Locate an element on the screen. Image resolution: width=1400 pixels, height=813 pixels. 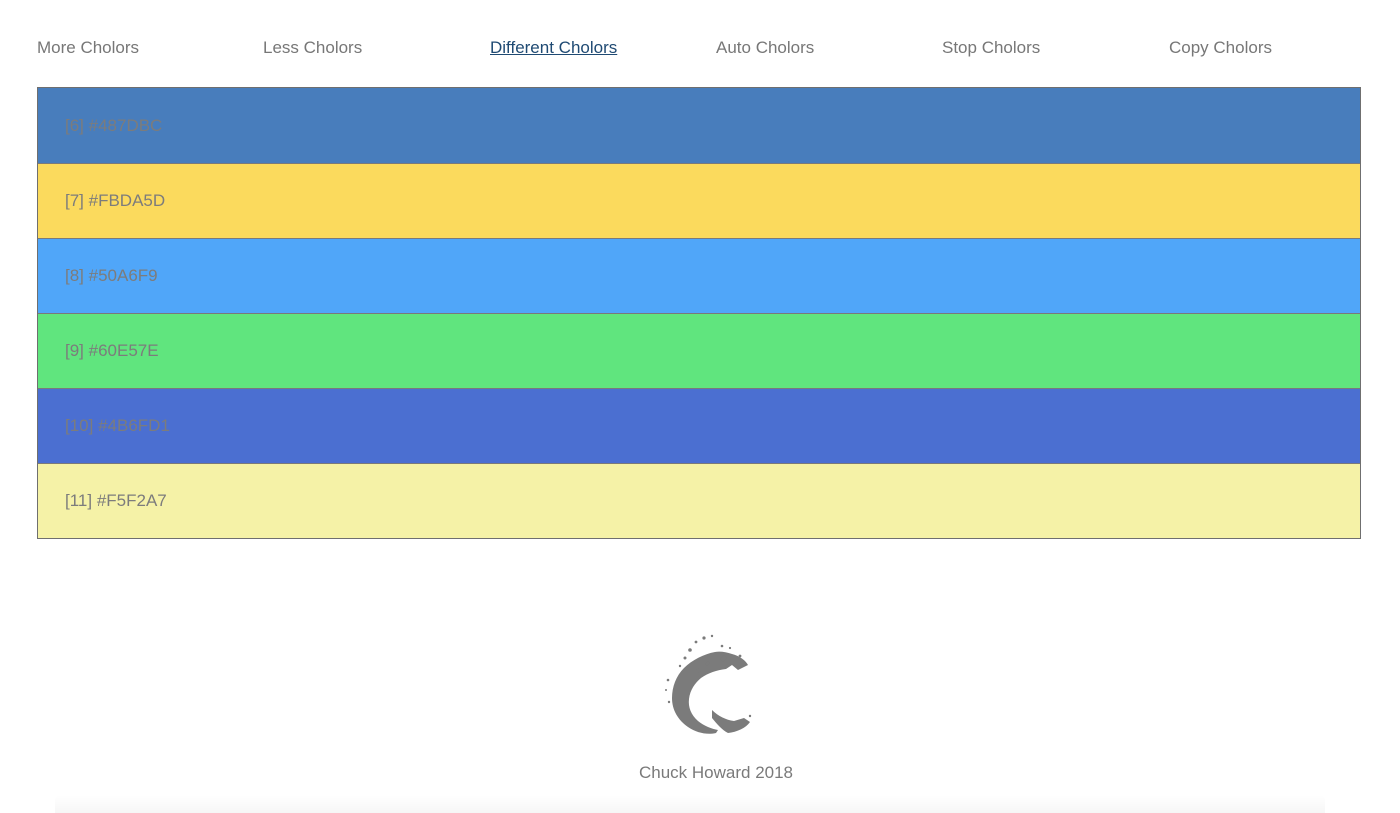
nav-copy-cholors: Copy Cholors is located at coordinates (1220, 48).